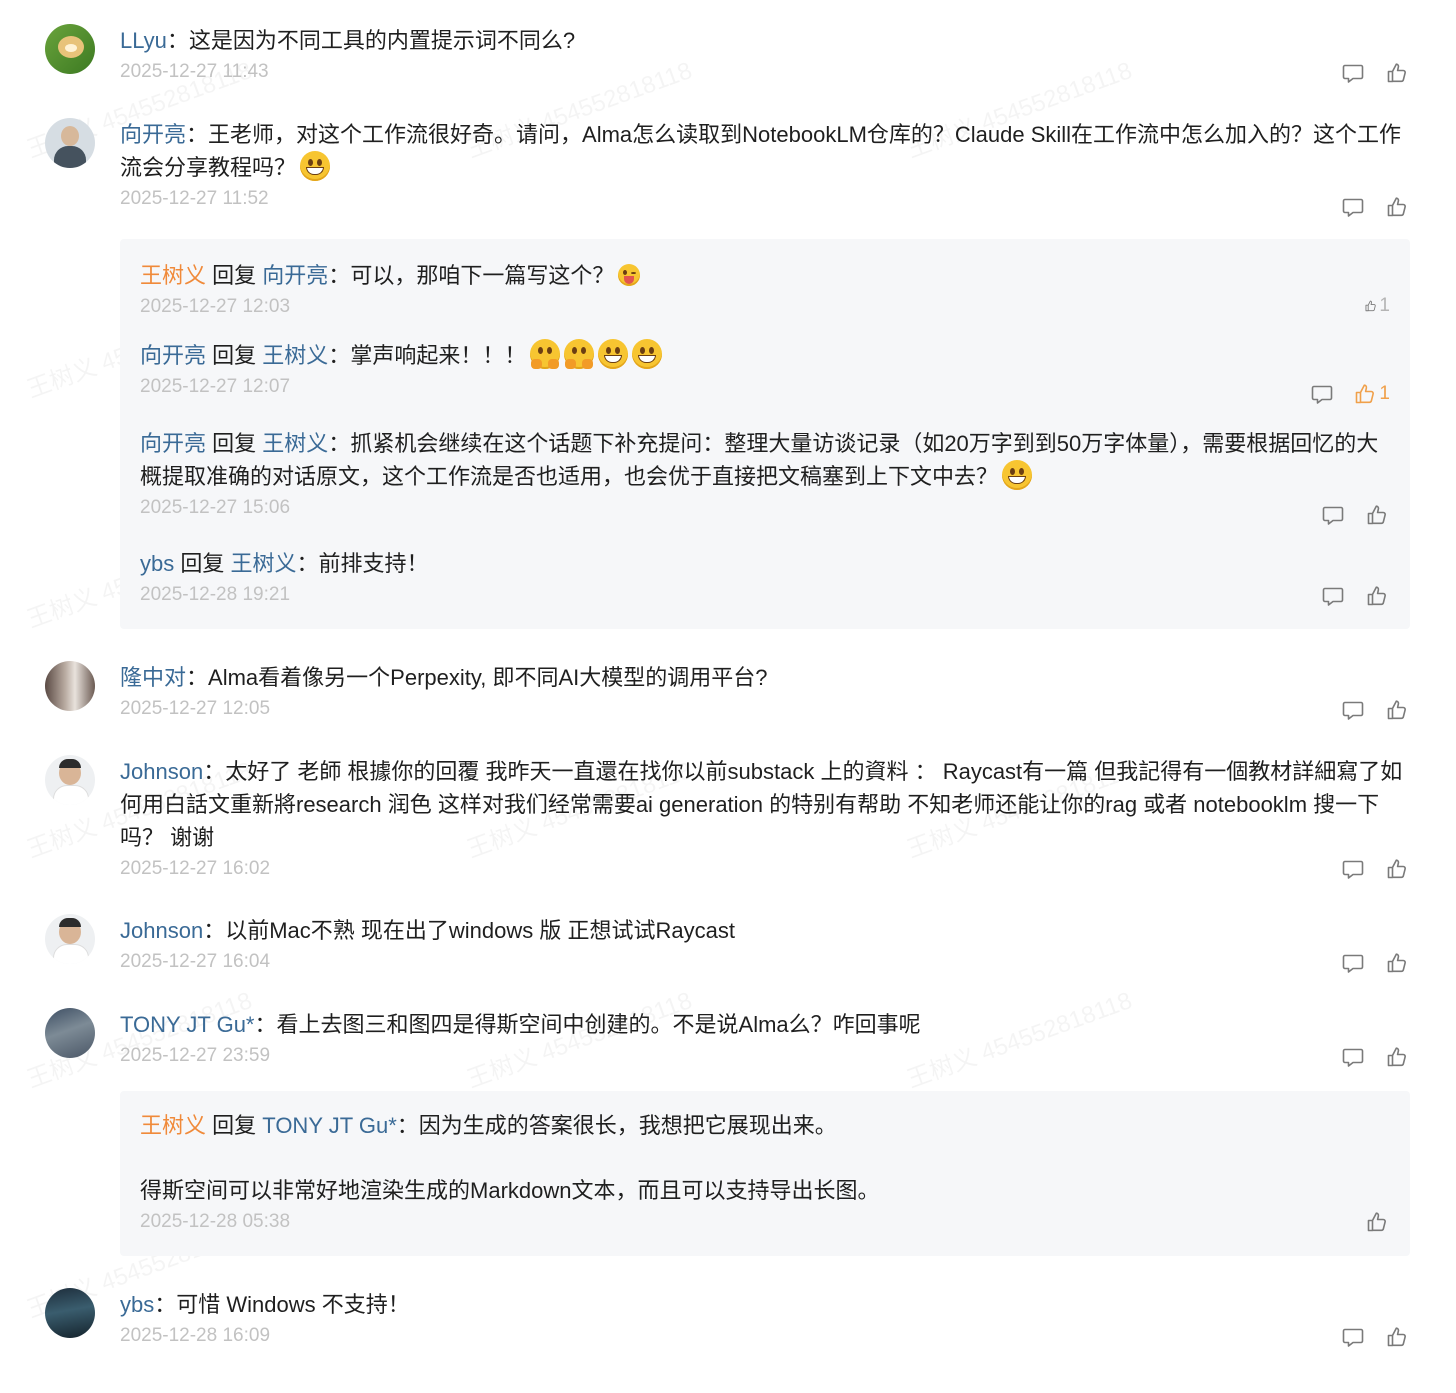 This screenshot has width=1456, height=1393. What do you see at coordinates (194, 71) in the screenshot?
I see `timestamp: 2025-12-27 11:43` at bounding box center [194, 71].